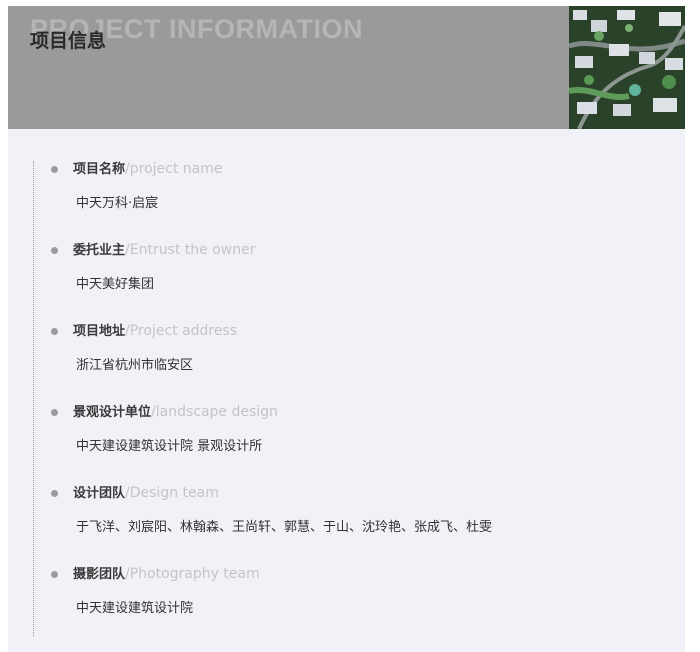 The width and height of the screenshot is (700, 652). I want to click on item-label: 设计团队/Design team, so click(146, 493).